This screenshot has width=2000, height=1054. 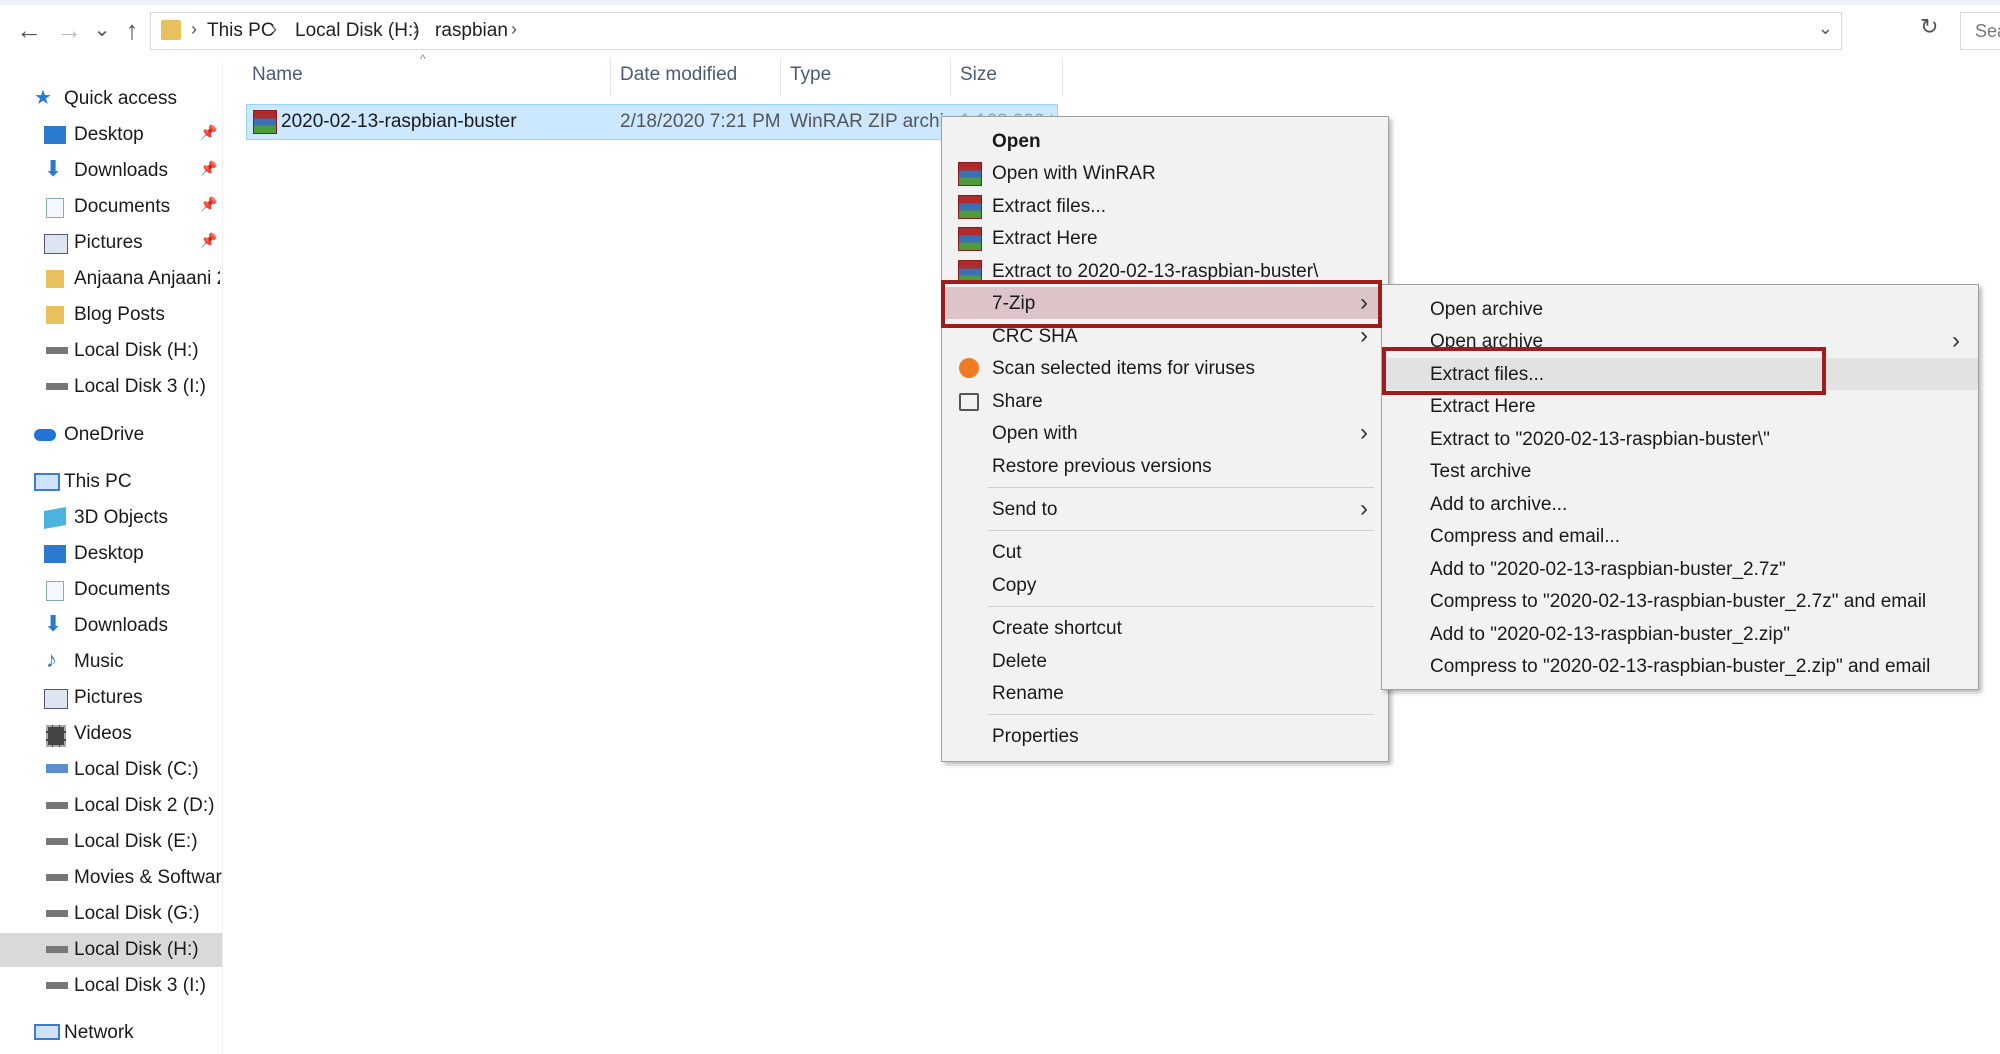 What do you see at coordinates (102, 30) in the screenshot?
I see `recent-locations-button: ⌄` at bounding box center [102, 30].